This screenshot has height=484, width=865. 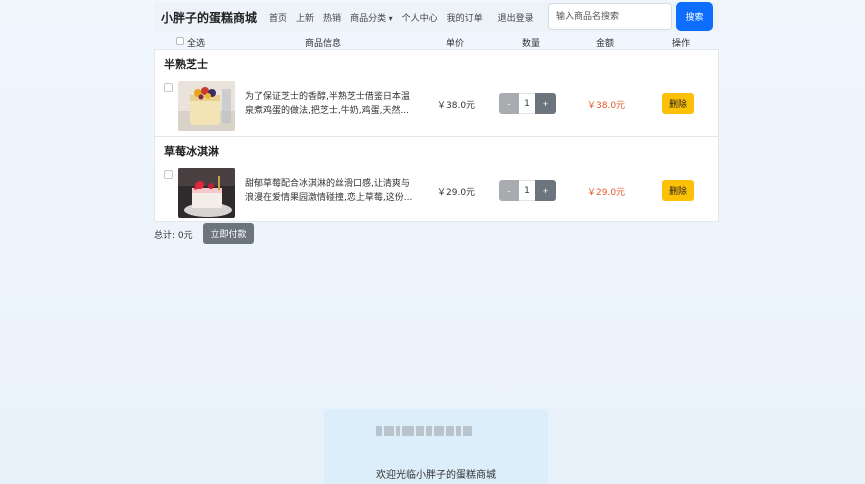 What do you see at coordinates (681, 44) in the screenshot?
I see `header-actions: 操作` at bounding box center [681, 44].